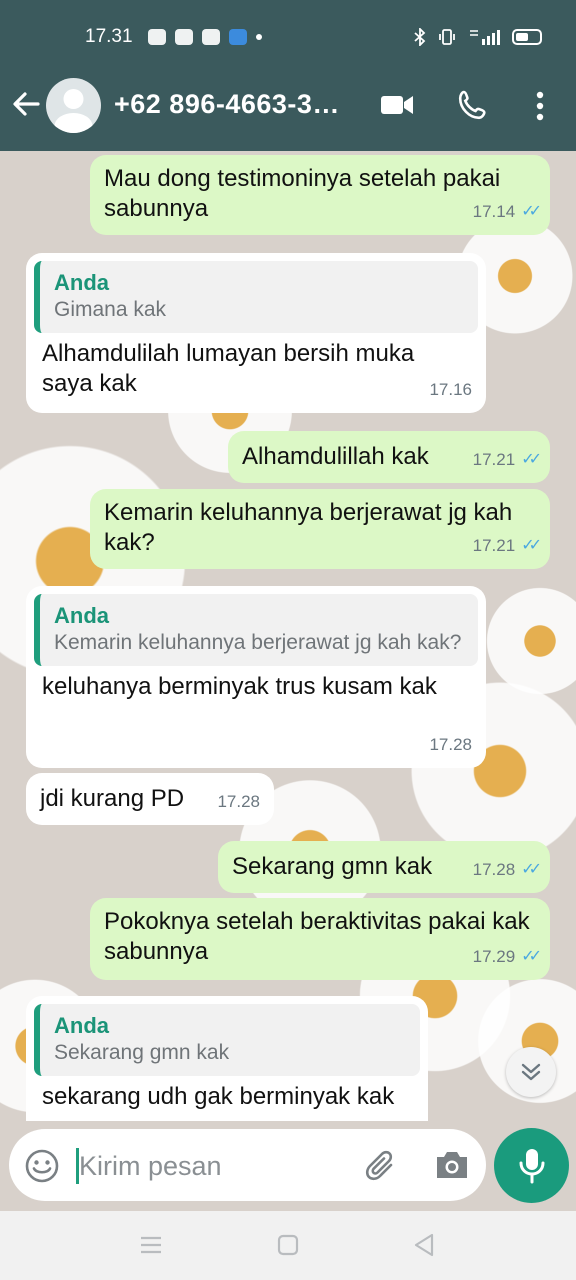  Describe the element at coordinates (110, 309) in the screenshot. I see `quote-text: Gimana kak` at that location.